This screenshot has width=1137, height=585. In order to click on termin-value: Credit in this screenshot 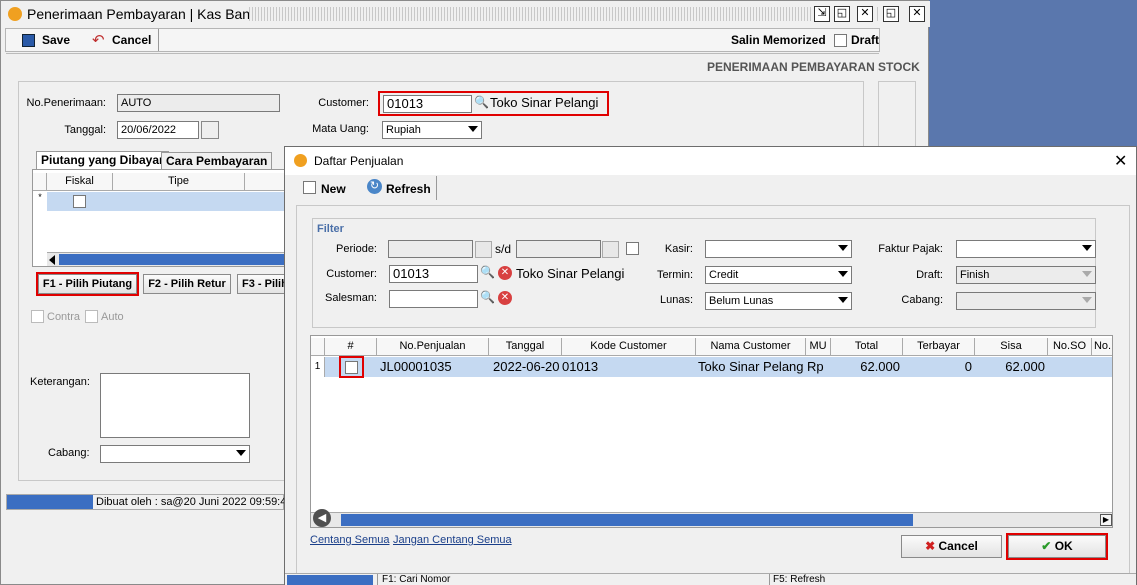, I will do `click(724, 275)`.